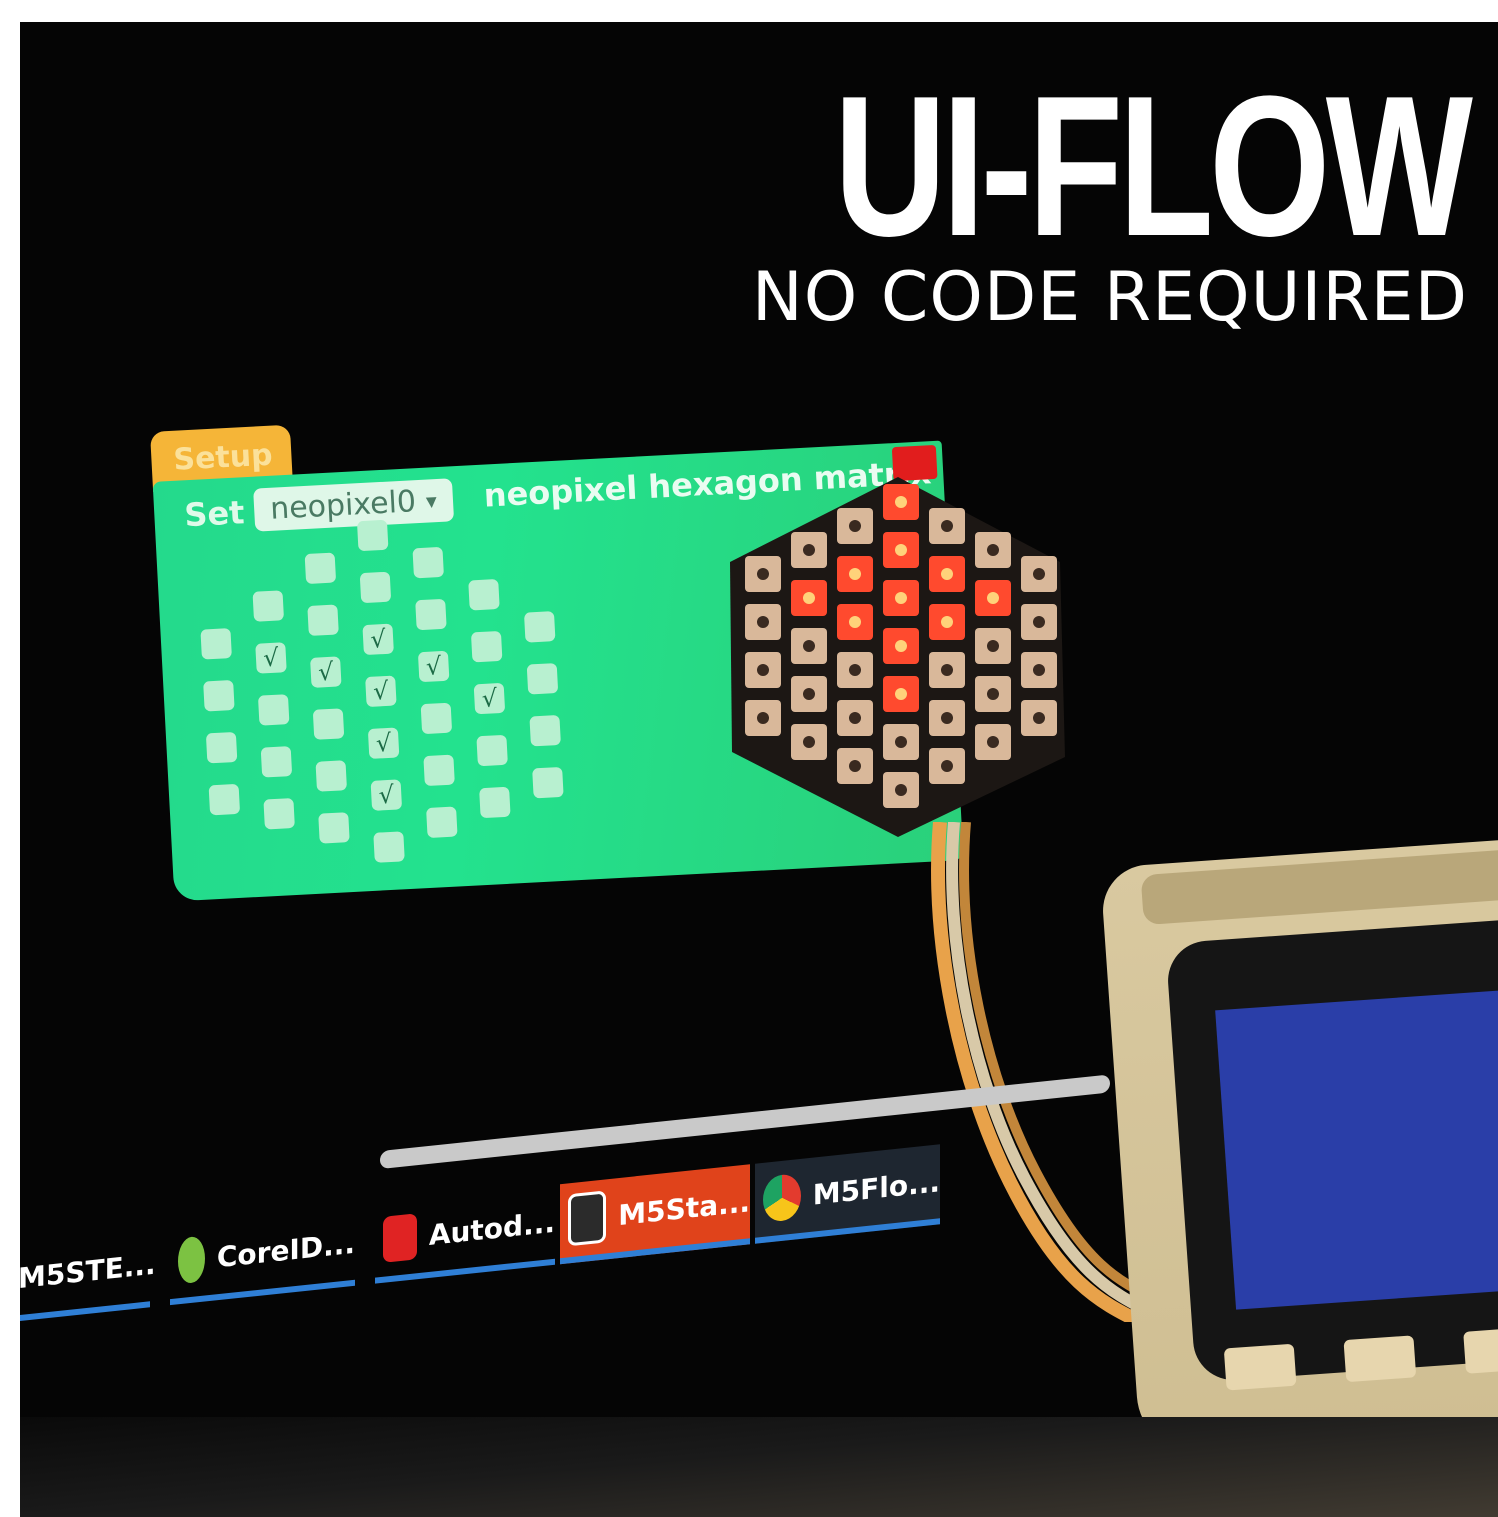 The image size is (1498, 1517). What do you see at coordinates (1260, 1367) in the screenshot?
I see `device-button-a` at bounding box center [1260, 1367].